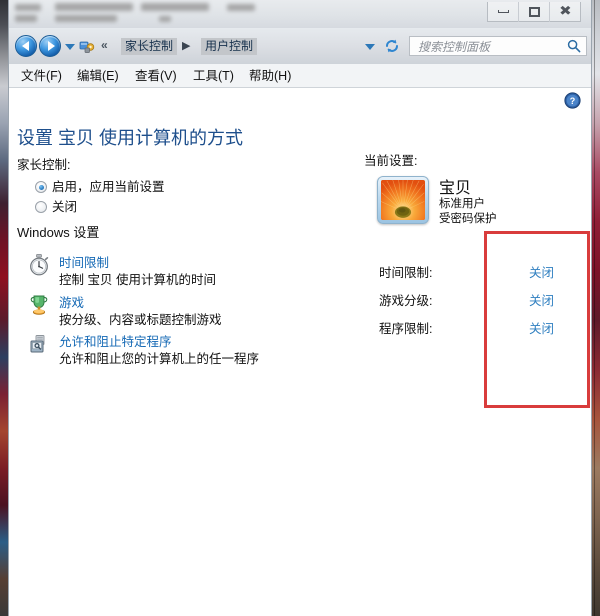  I want to click on breadcrumb-item-user-controls: 用户控制, so click(229, 46).